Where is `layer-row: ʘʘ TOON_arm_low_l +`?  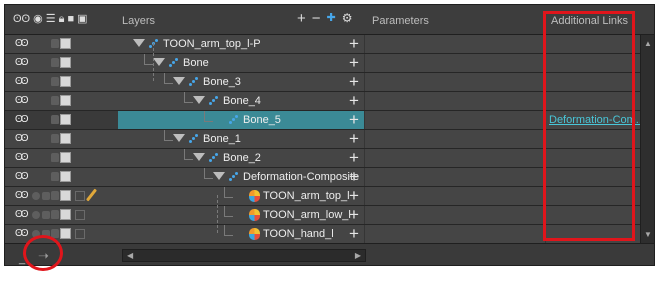
layer-row: ʘʘ TOON_arm_low_l + is located at coordinates (329, 215).